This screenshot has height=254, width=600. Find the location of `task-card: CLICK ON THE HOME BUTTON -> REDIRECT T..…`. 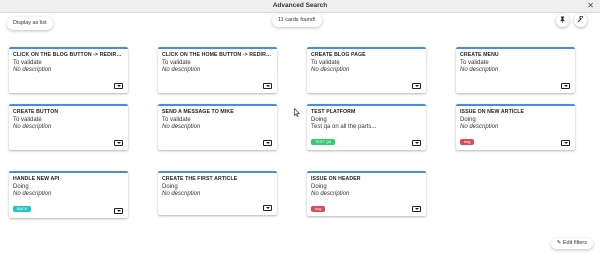

task-card: CLICK ON THE HOME BUTTON -> REDIRECT T..… is located at coordinates (217, 70).